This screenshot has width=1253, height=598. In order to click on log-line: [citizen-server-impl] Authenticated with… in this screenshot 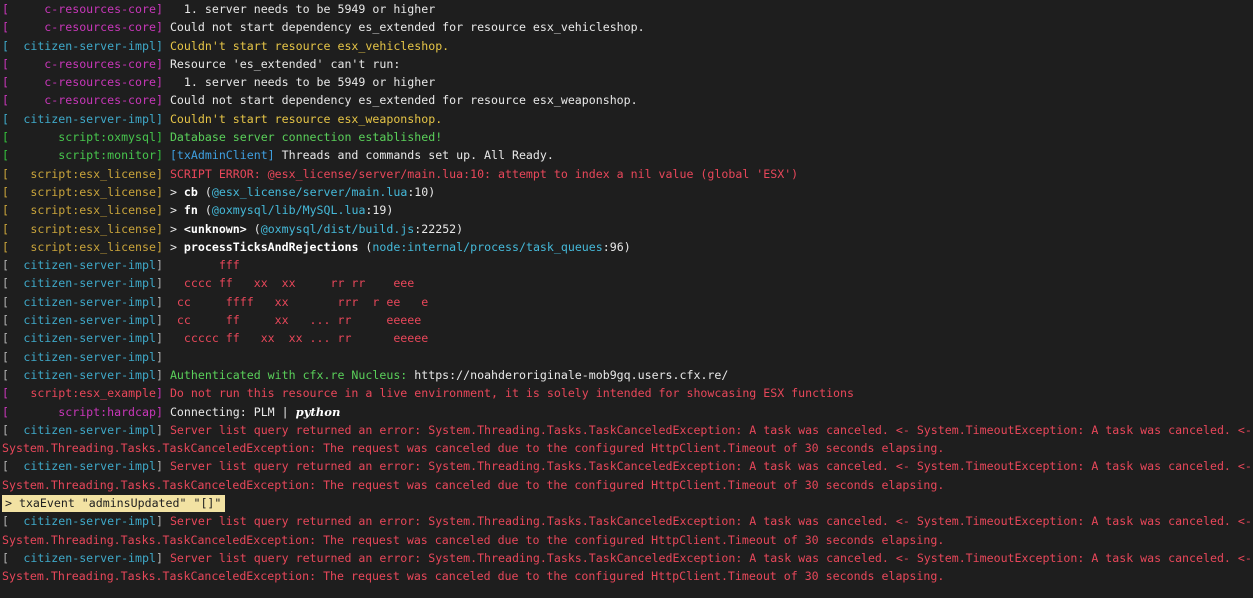, I will do `click(626, 375)`.